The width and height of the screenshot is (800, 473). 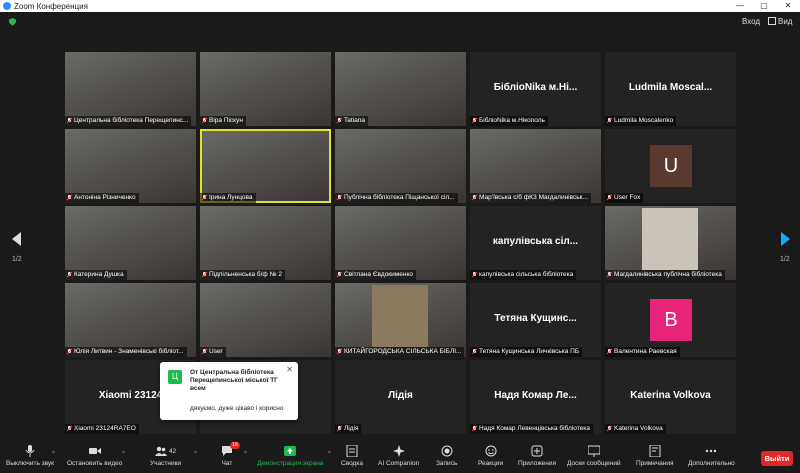 I want to click on participant-nameplate: Katerina Volkova, so click(x=635, y=429).